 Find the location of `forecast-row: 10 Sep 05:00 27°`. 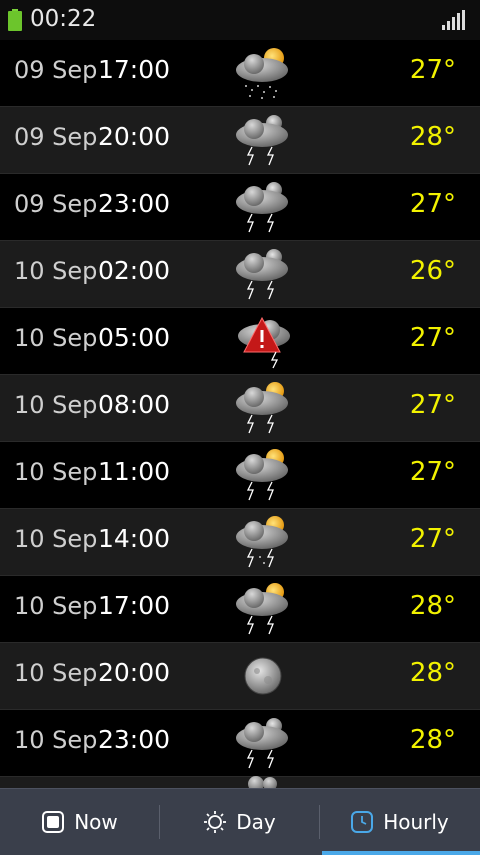

forecast-row: 10 Sep 05:00 27° is located at coordinates (240, 341).